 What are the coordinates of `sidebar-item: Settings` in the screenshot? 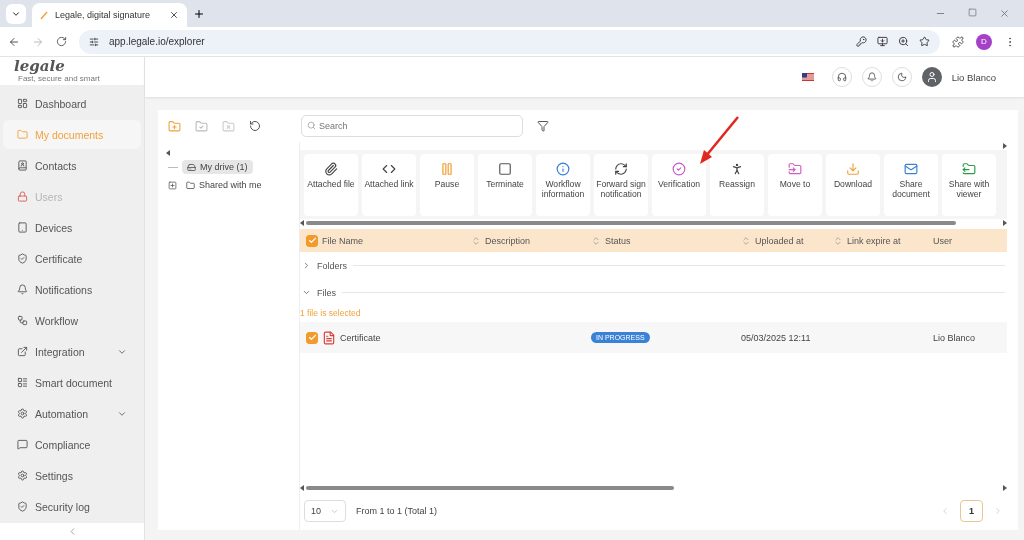 It's located at (72, 476).